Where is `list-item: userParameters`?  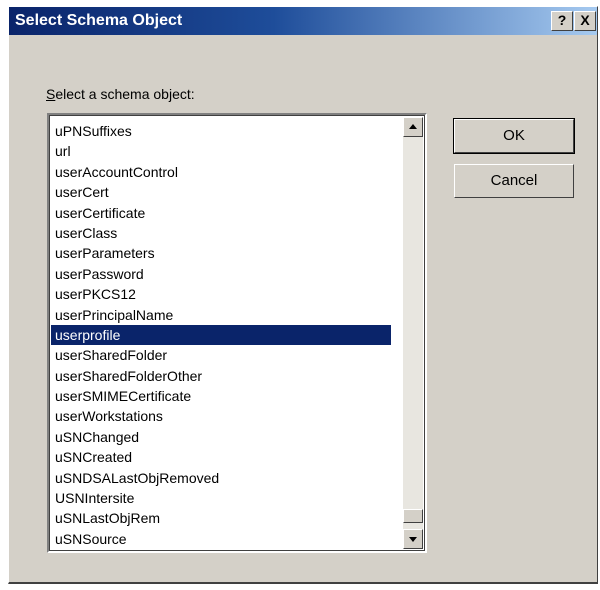
list-item: userParameters is located at coordinates (221, 253).